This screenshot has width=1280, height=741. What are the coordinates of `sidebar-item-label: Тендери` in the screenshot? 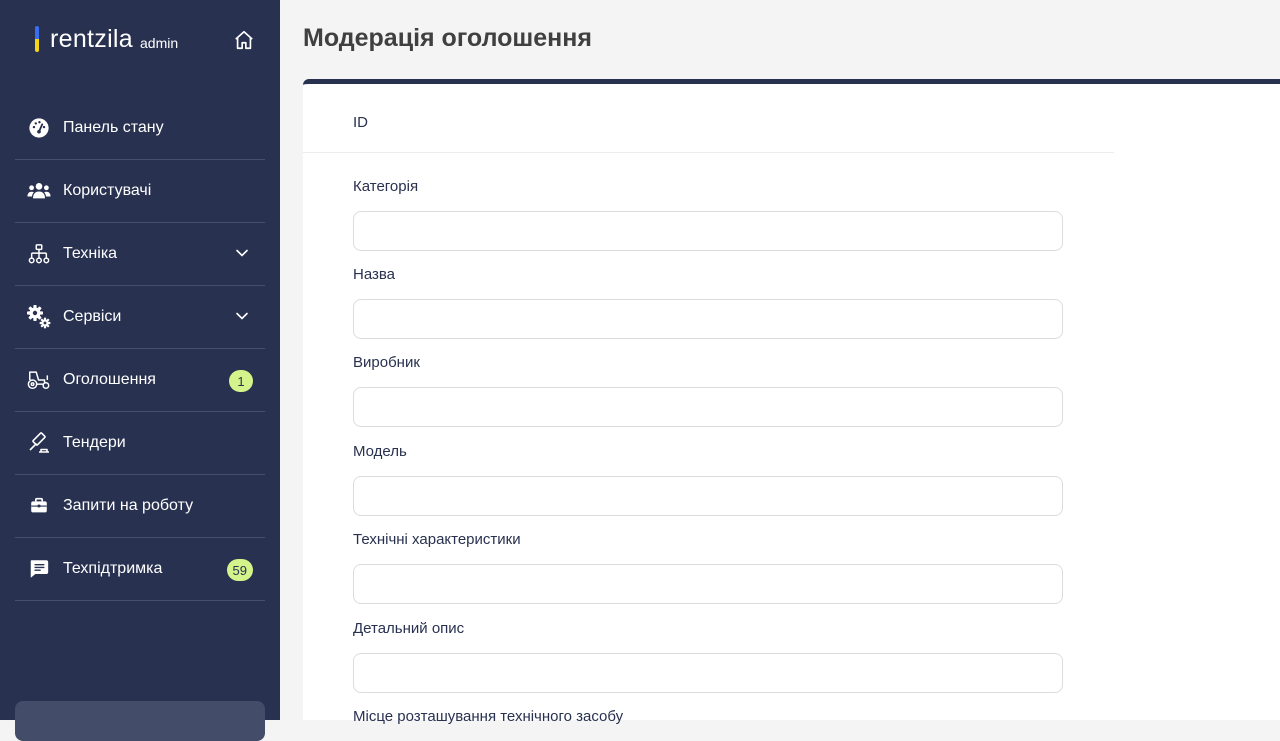 It's located at (94, 442).